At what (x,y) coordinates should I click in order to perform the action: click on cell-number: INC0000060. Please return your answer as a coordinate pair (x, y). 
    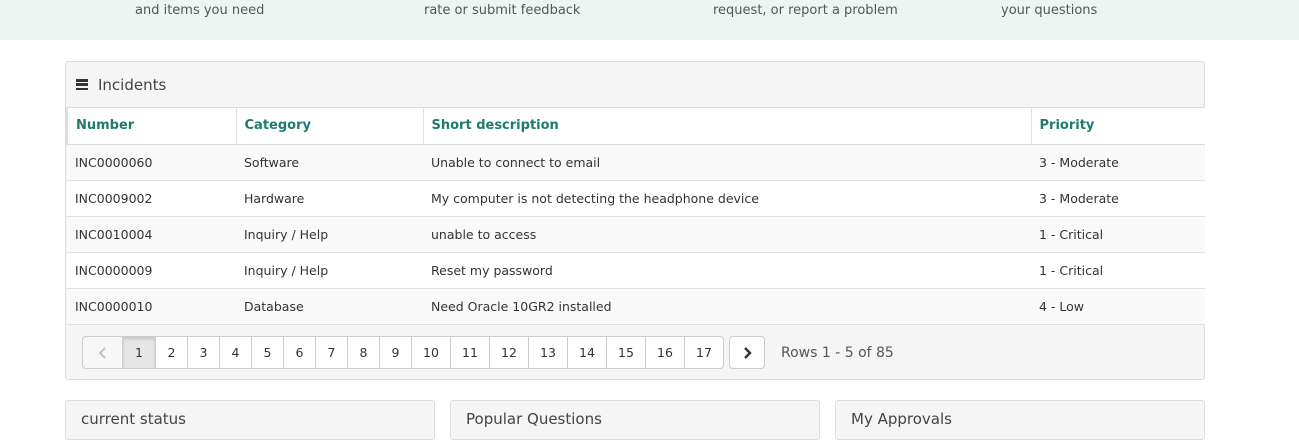
    Looking at the image, I should click on (151, 162).